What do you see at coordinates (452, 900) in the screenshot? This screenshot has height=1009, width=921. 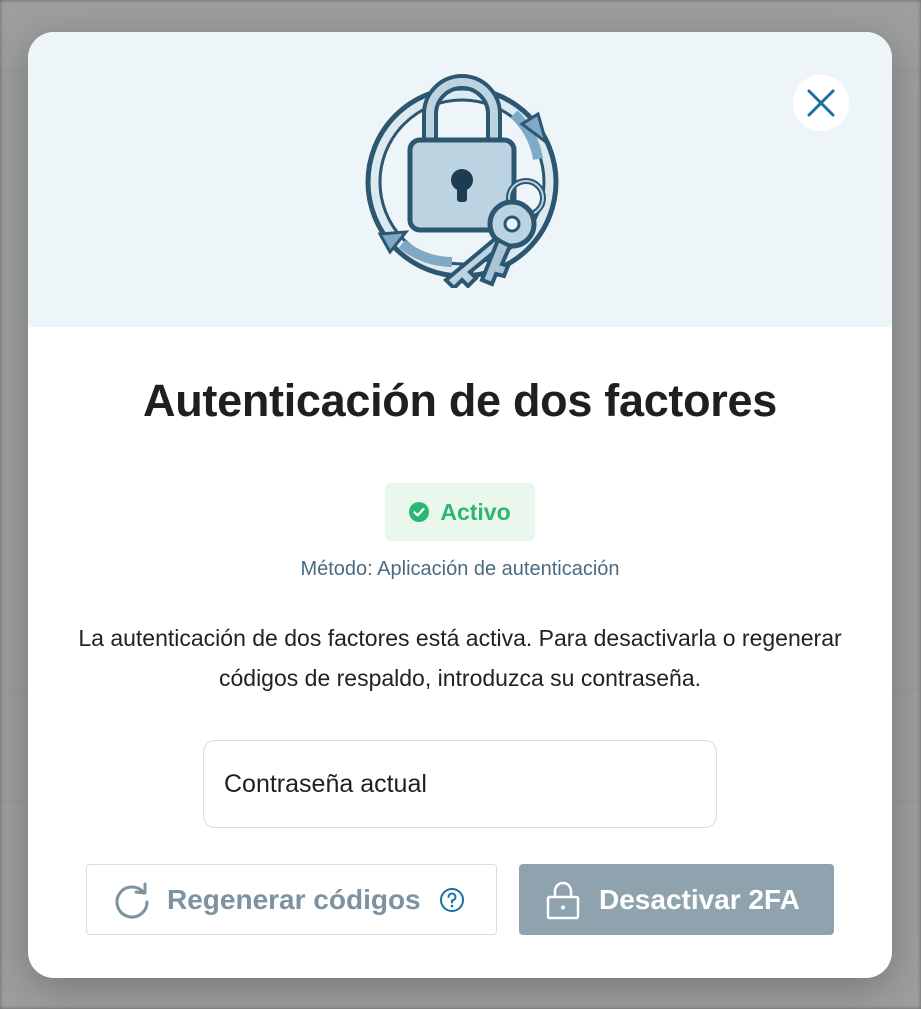 I see `help-circle-icon` at bounding box center [452, 900].